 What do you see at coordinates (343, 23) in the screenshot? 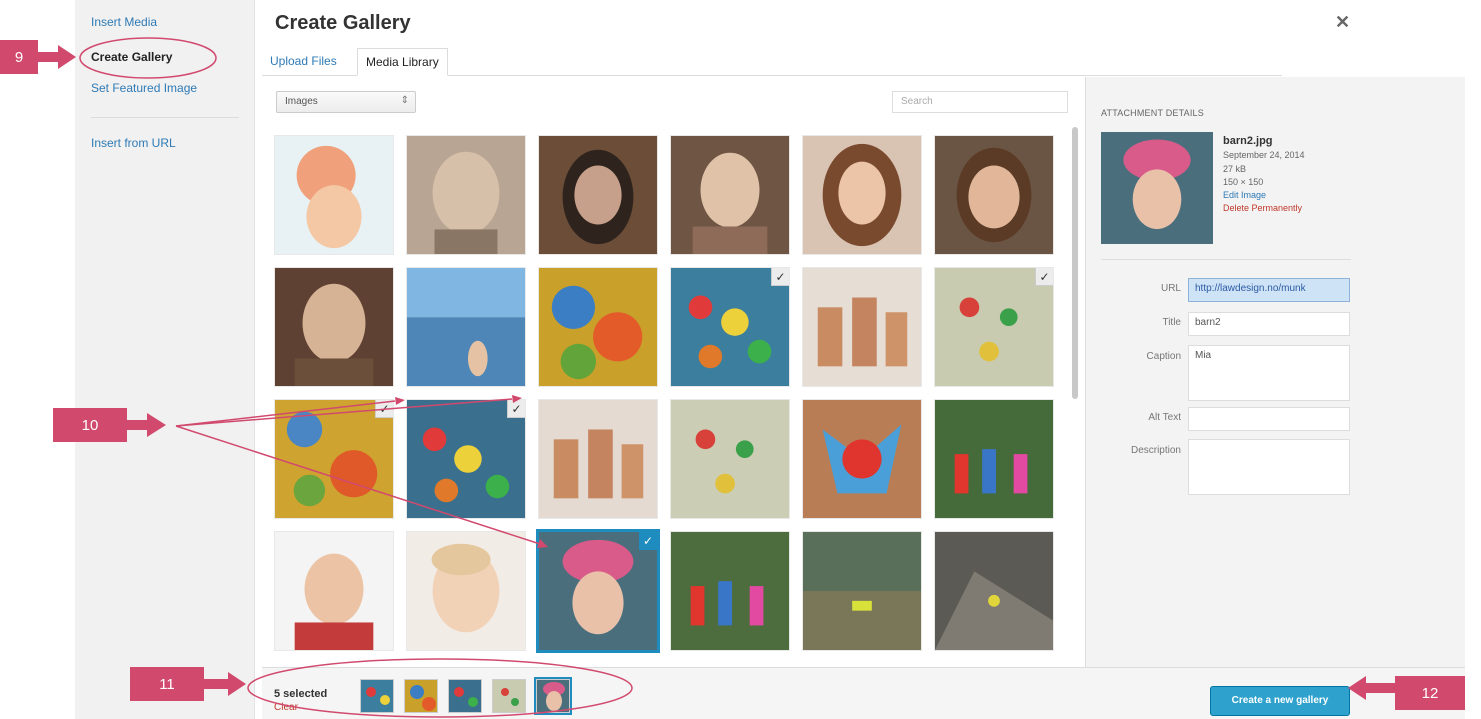
I see `modal-title: Create Gallery` at bounding box center [343, 23].